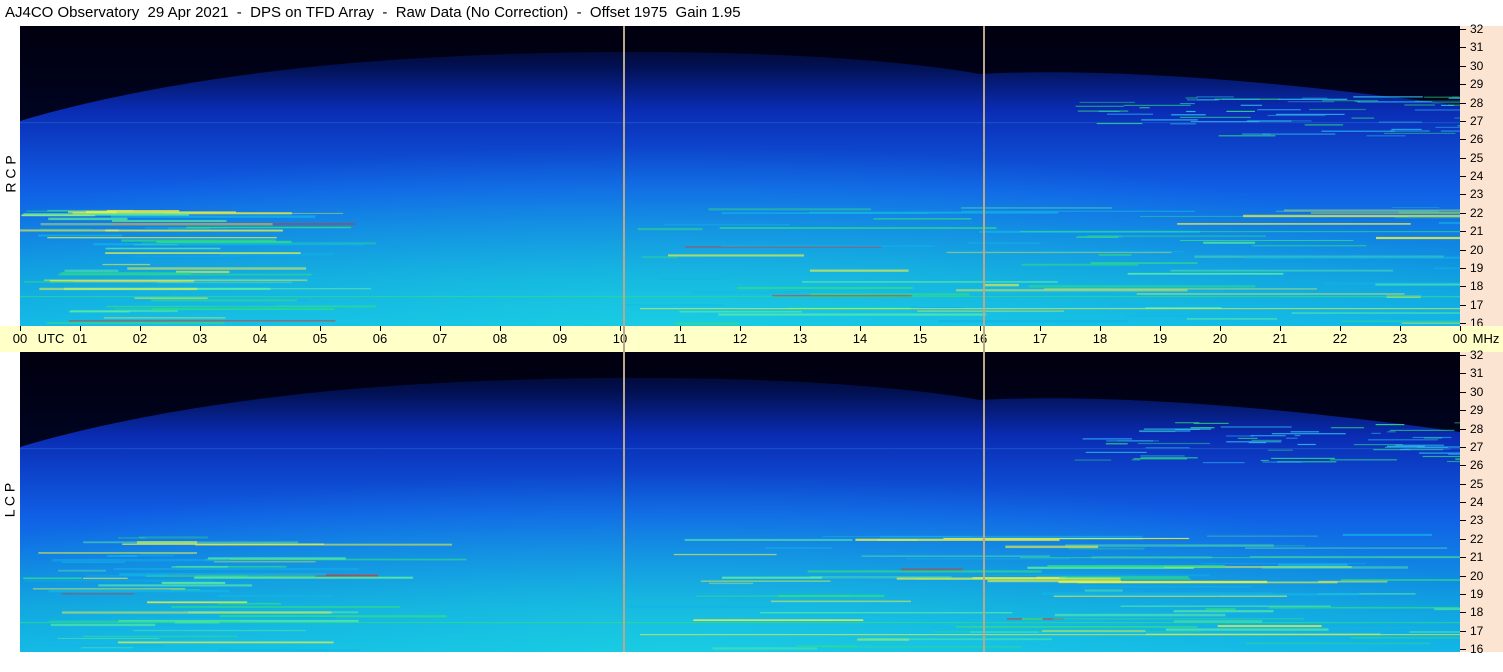  I want to click on rcp-persistent-line, so click(1240, 232).